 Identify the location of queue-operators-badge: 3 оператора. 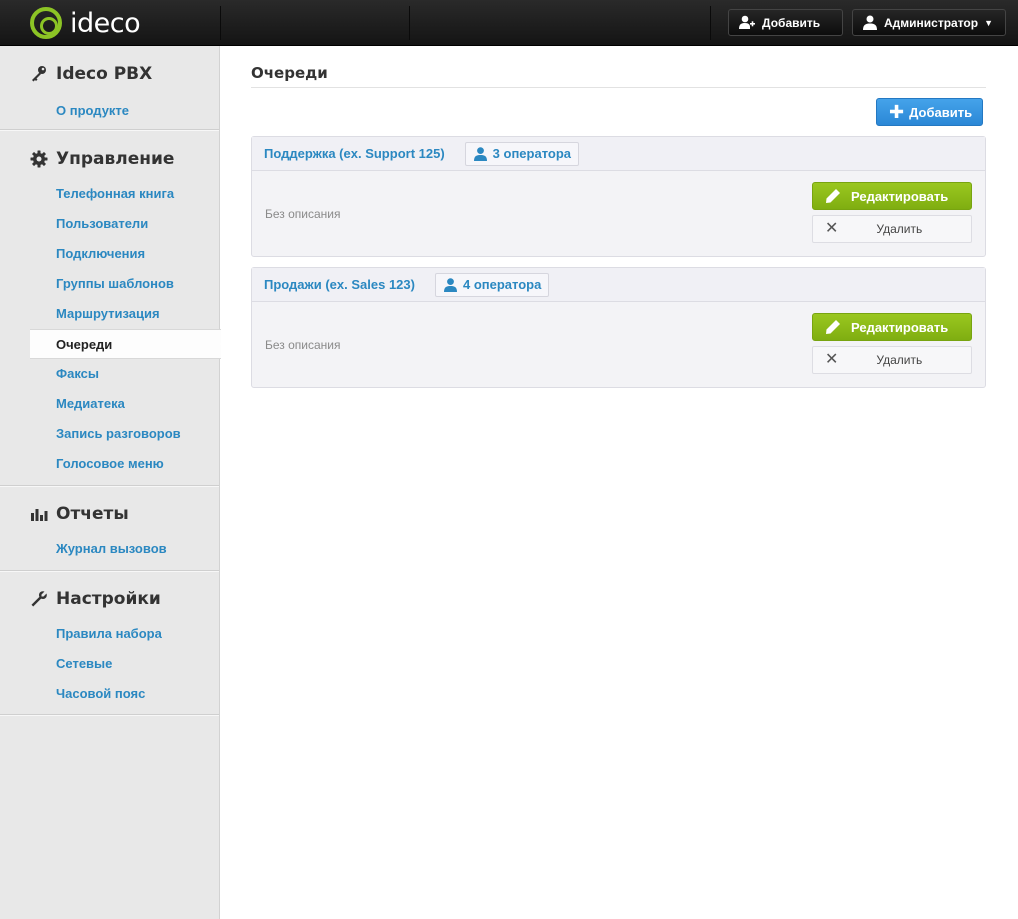
(521, 153).